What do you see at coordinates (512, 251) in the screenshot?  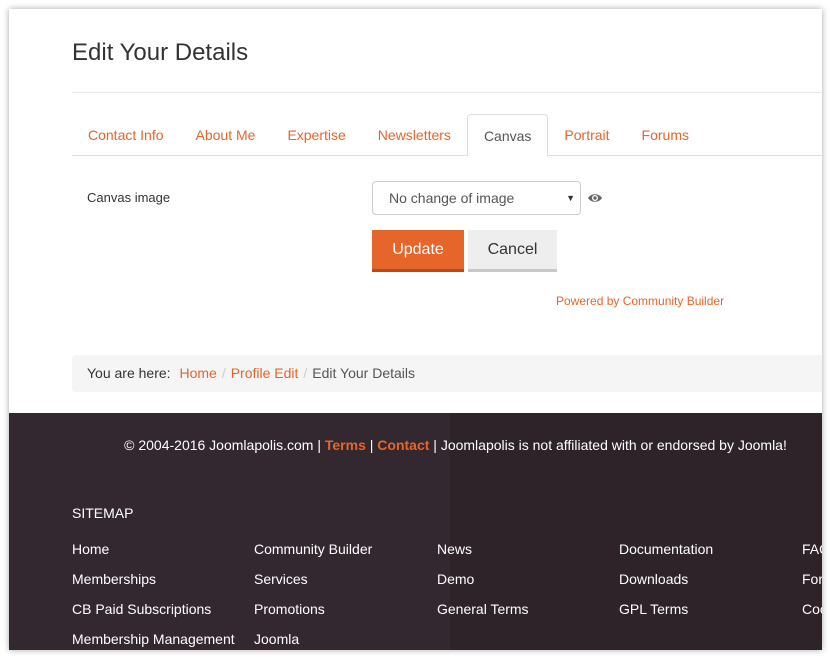 I see `cancel-button: Cancel` at bounding box center [512, 251].